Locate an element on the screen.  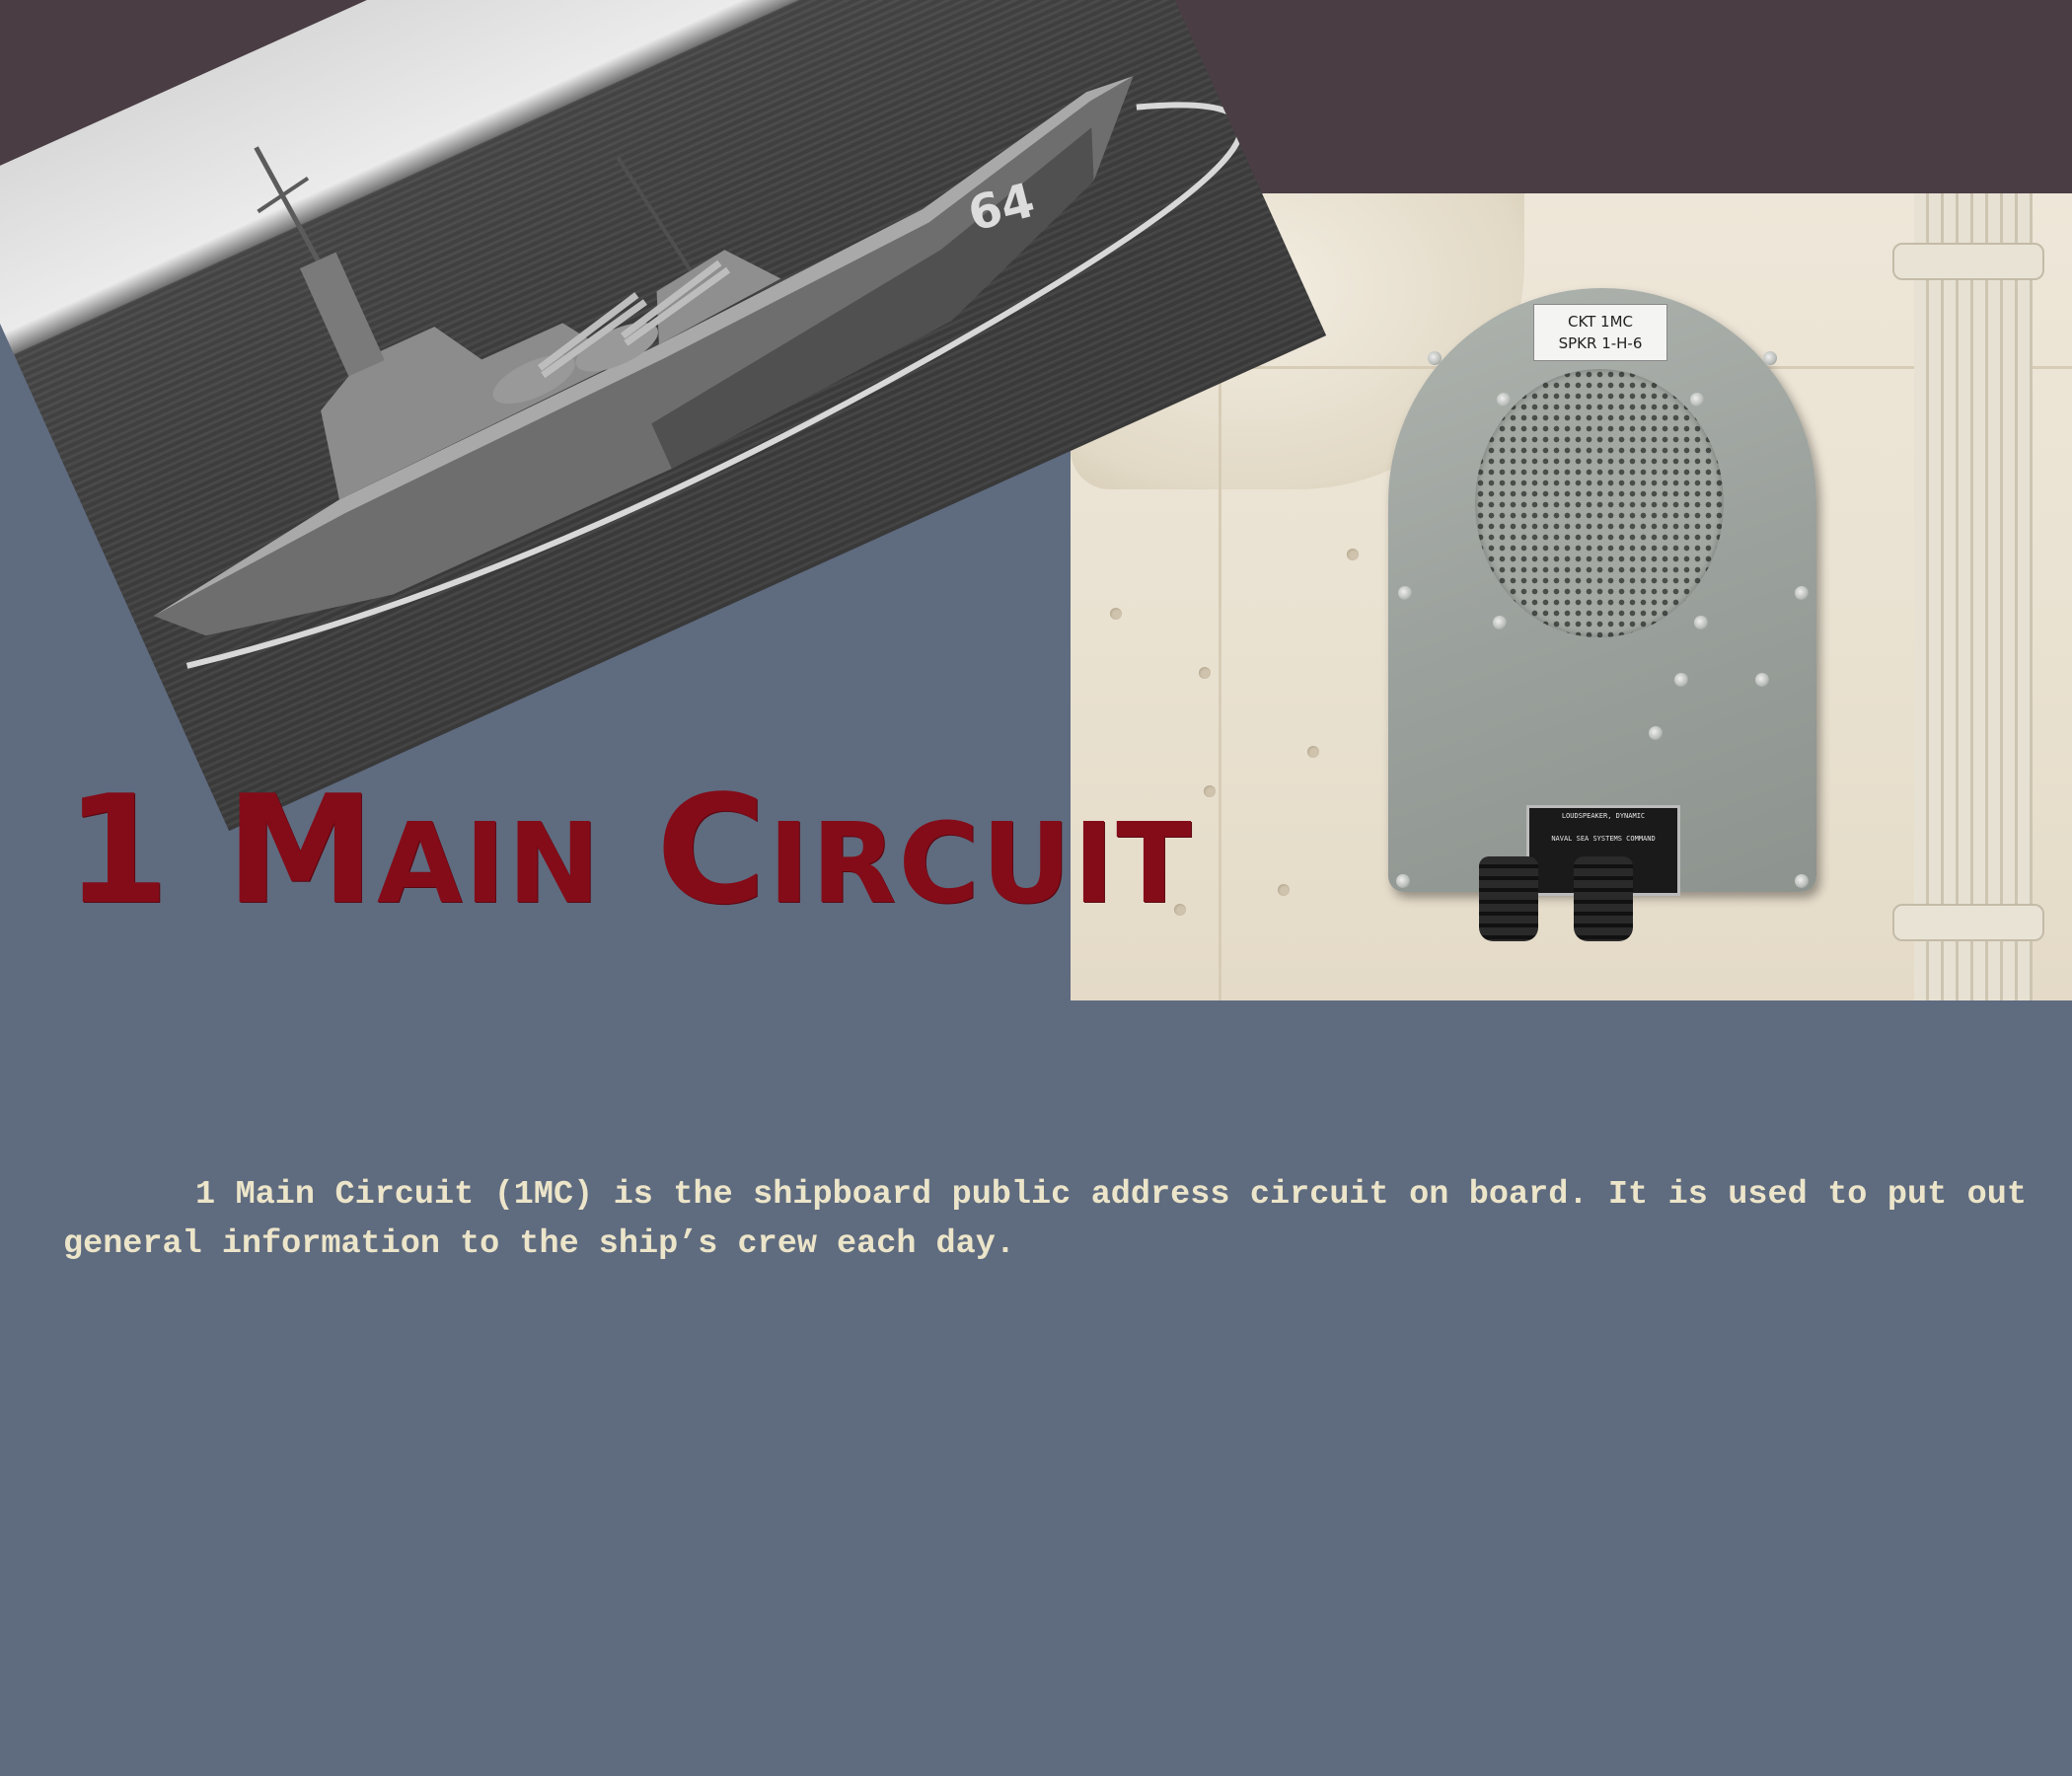
ship-tower is located at coordinates (342, 314).